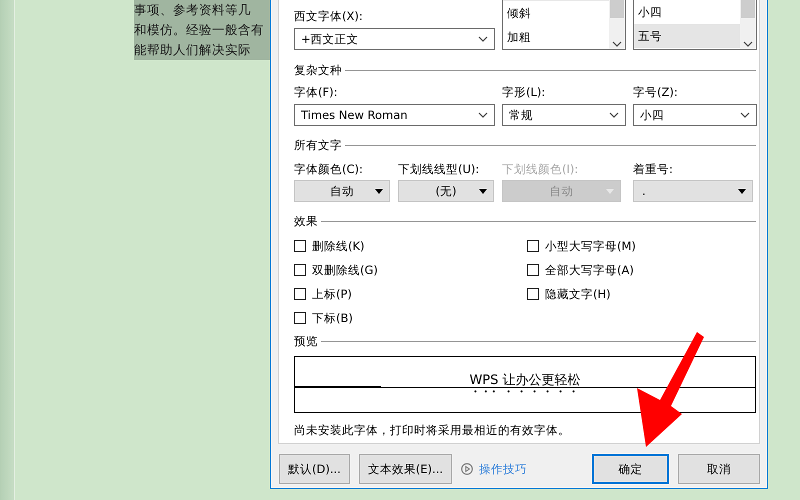 The height and width of the screenshot is (500, 800). Describe the element at coordinates (342, 191) in the screenshot. I see `dropdown: 自动` at that location.